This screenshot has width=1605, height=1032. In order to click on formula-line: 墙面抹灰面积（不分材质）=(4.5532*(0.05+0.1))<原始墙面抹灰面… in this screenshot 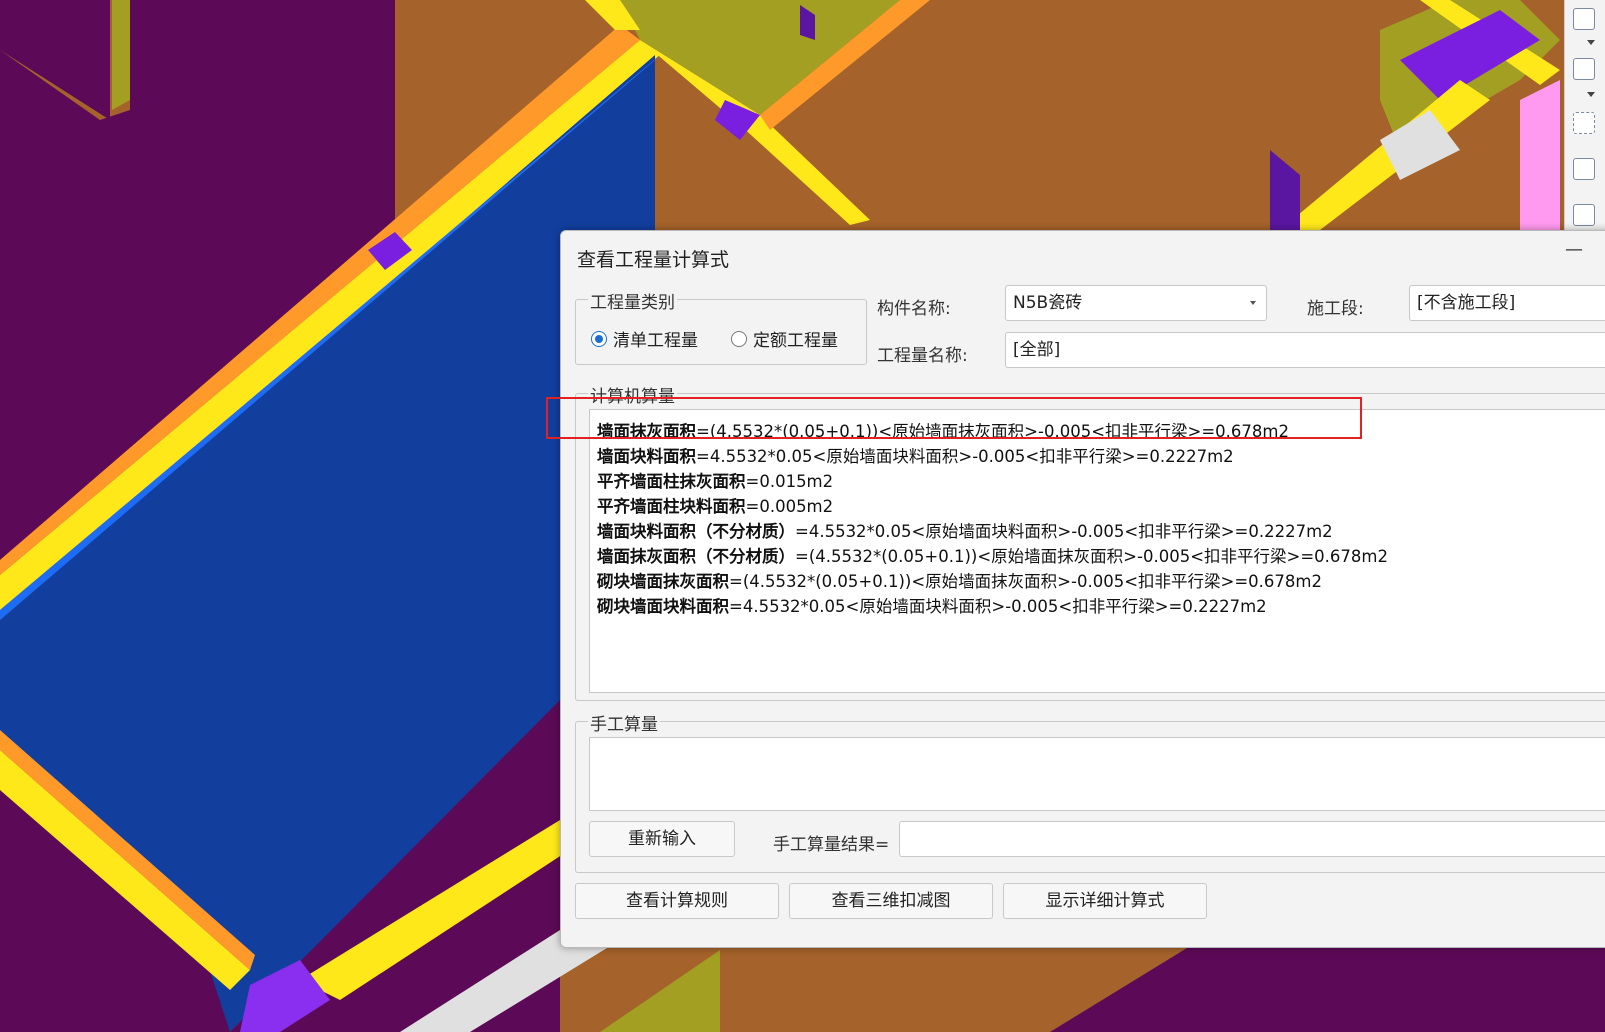, I will do `click(992, 555)`.